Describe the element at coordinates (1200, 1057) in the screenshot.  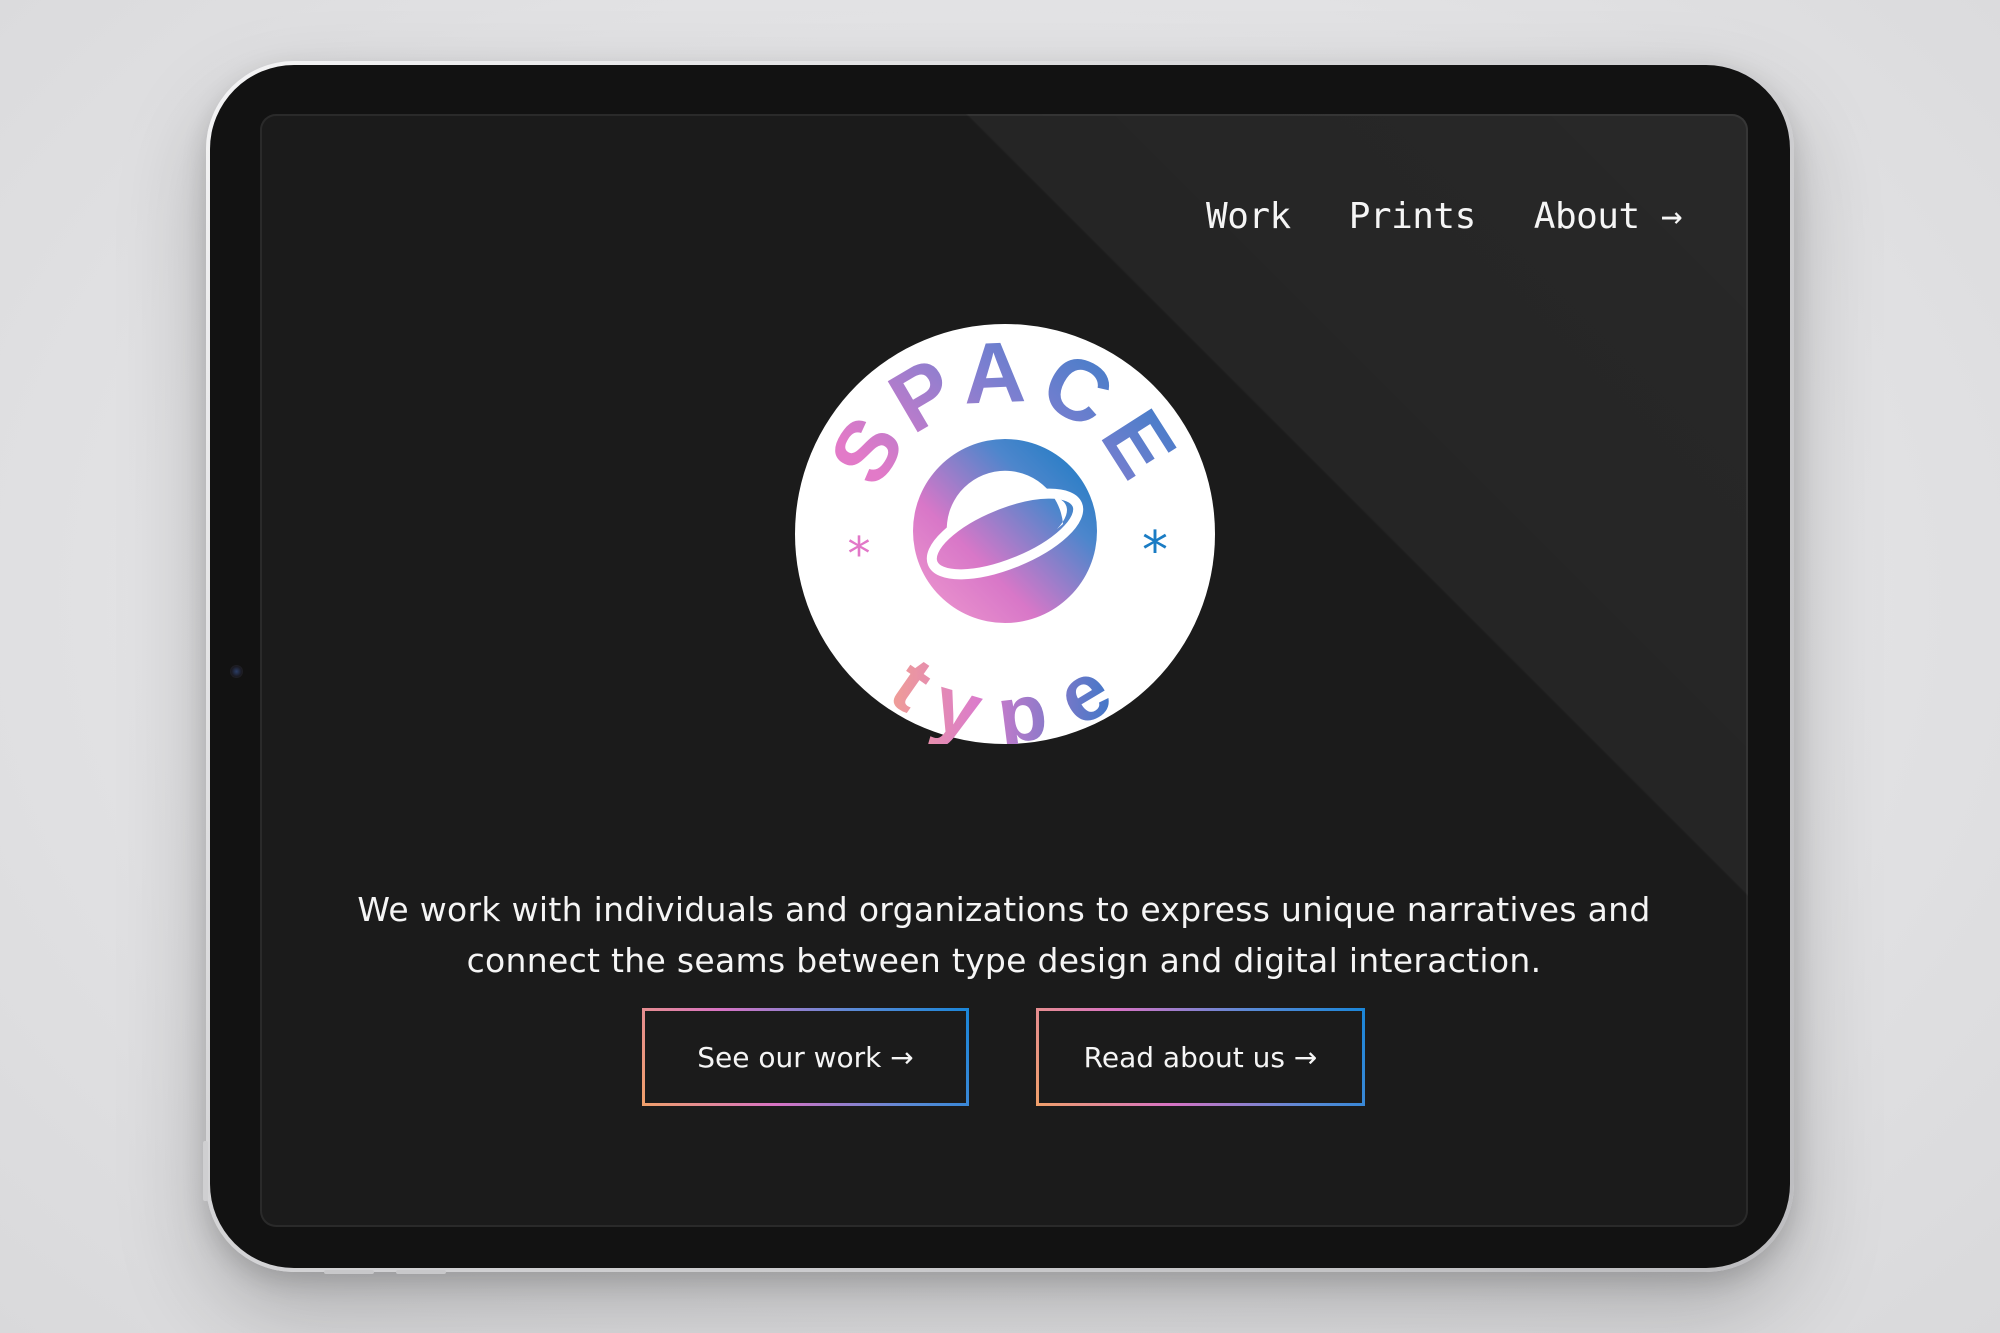
I see `read-about-us-button: Read about us →` at that location.